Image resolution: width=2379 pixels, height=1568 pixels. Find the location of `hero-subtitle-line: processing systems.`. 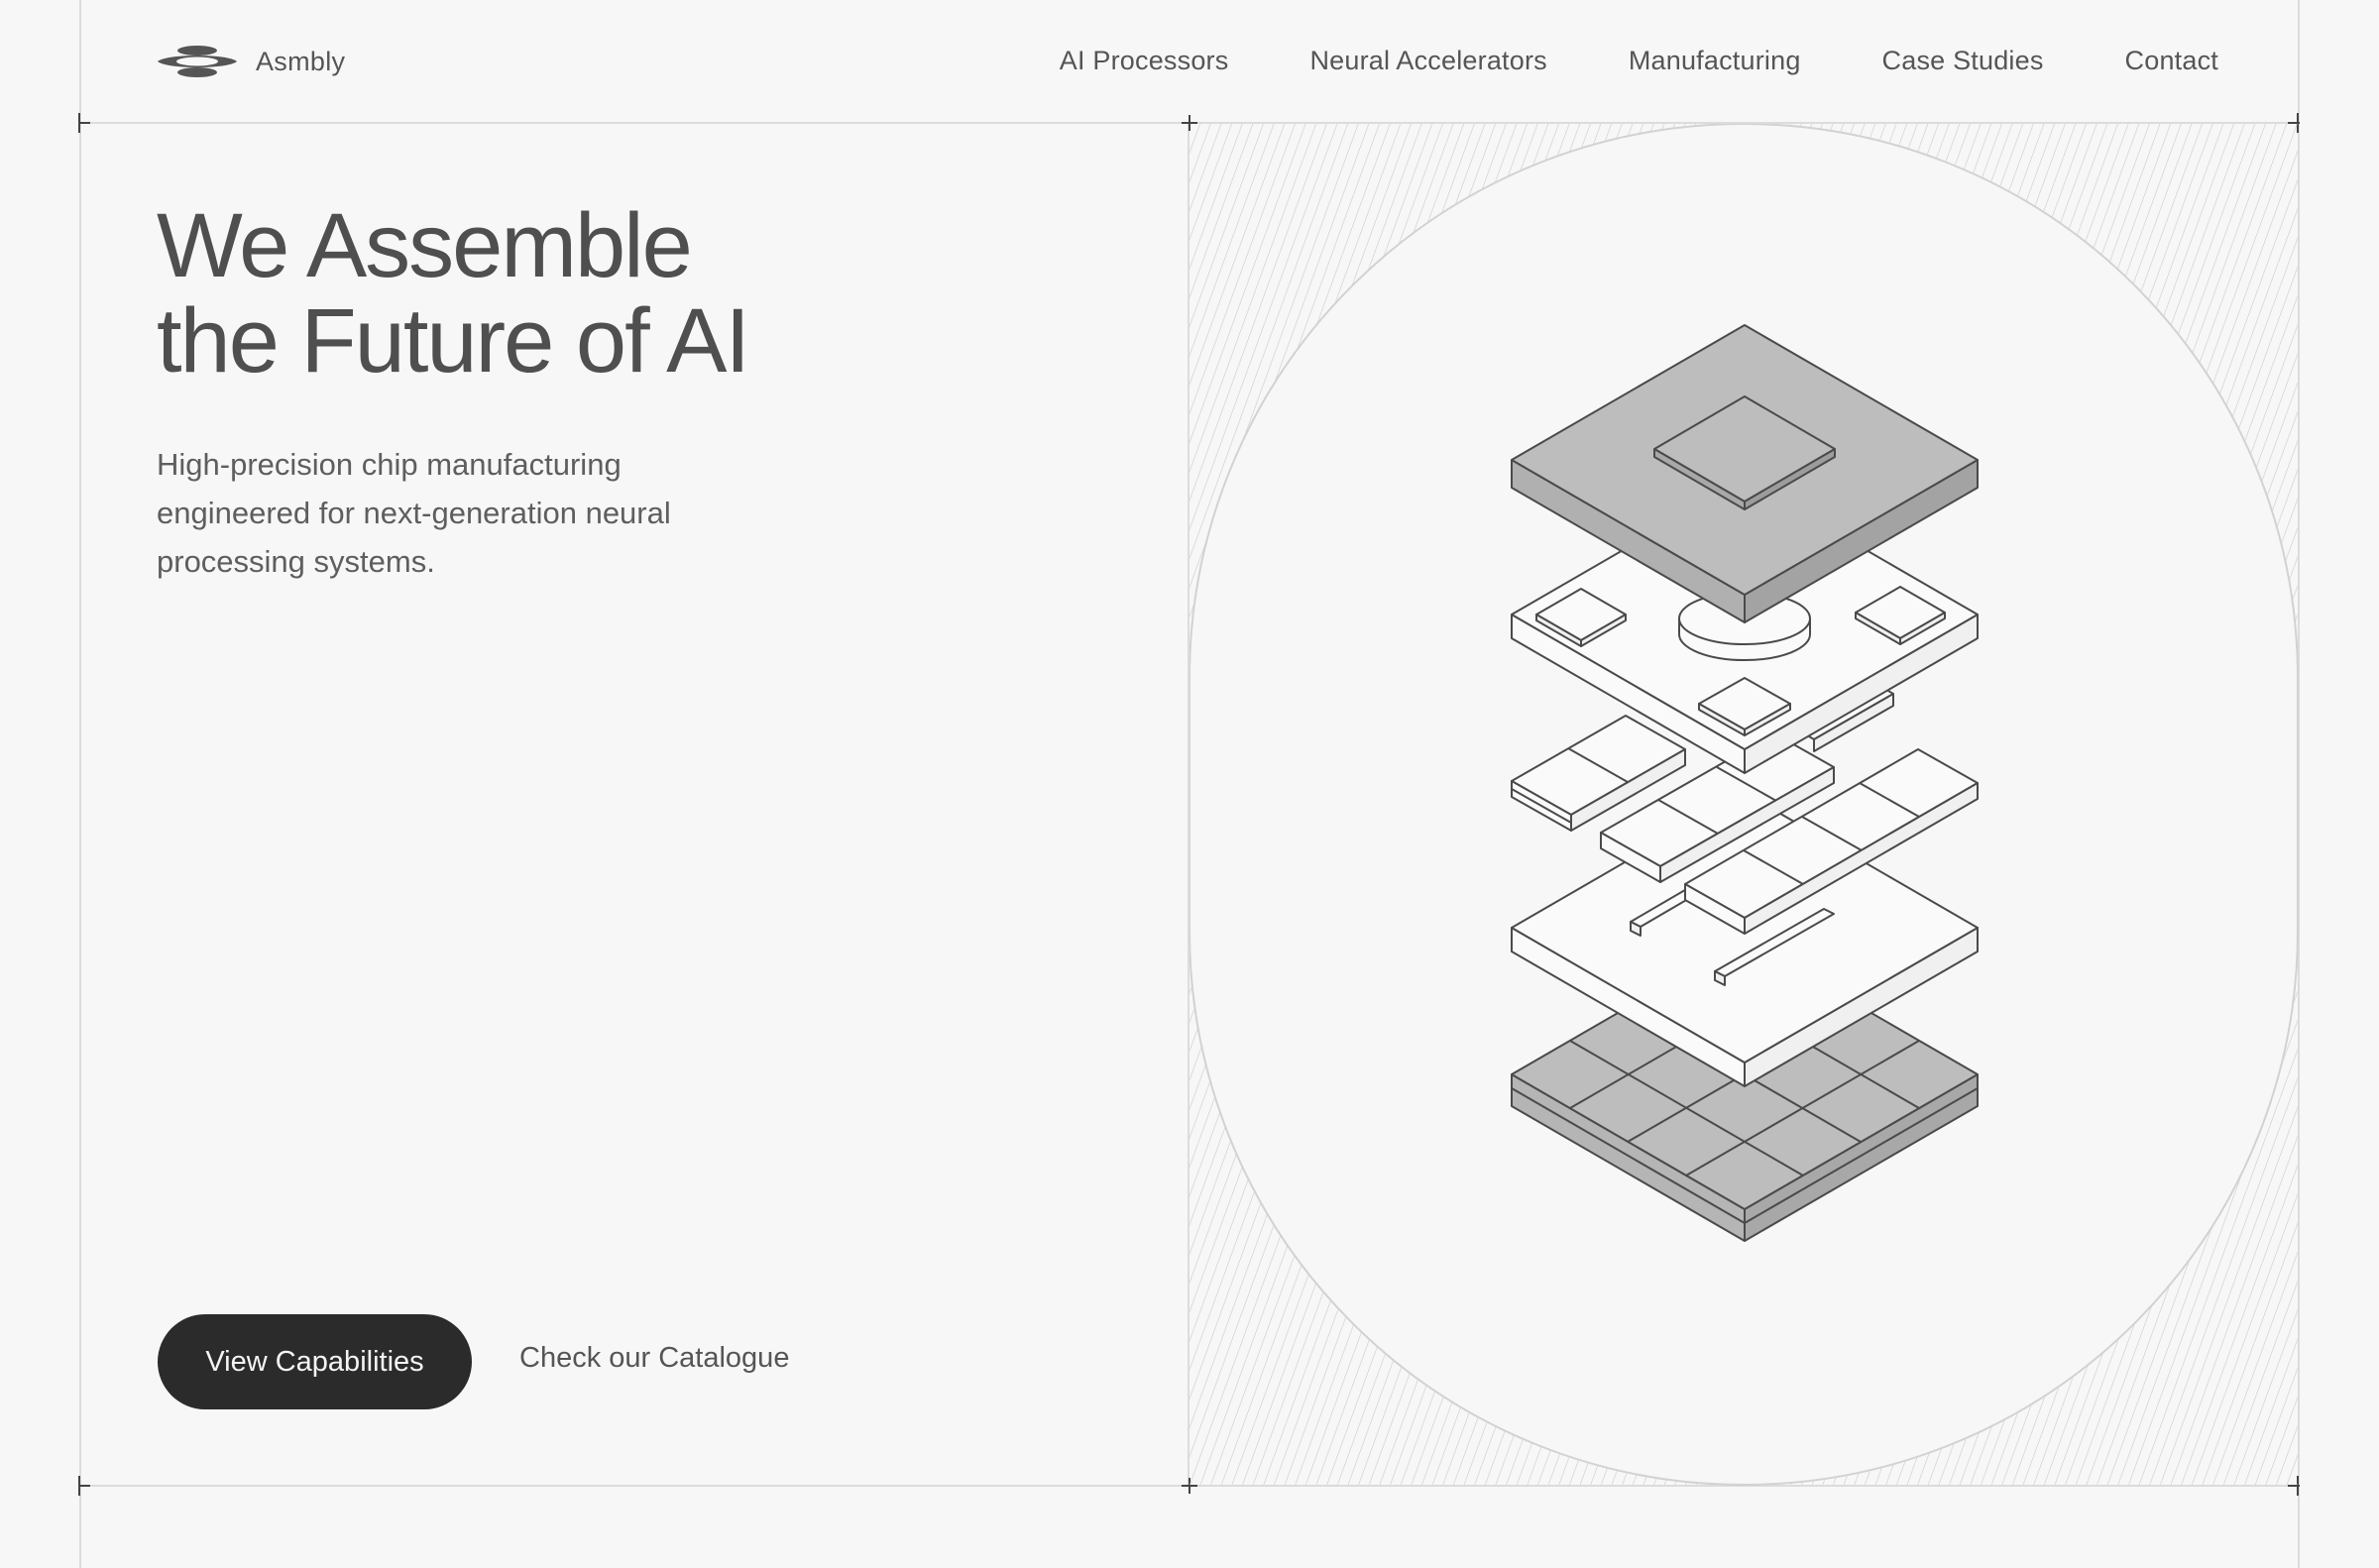

hero-subtitle-line: processing systems. is located at coordinates (296, 561).